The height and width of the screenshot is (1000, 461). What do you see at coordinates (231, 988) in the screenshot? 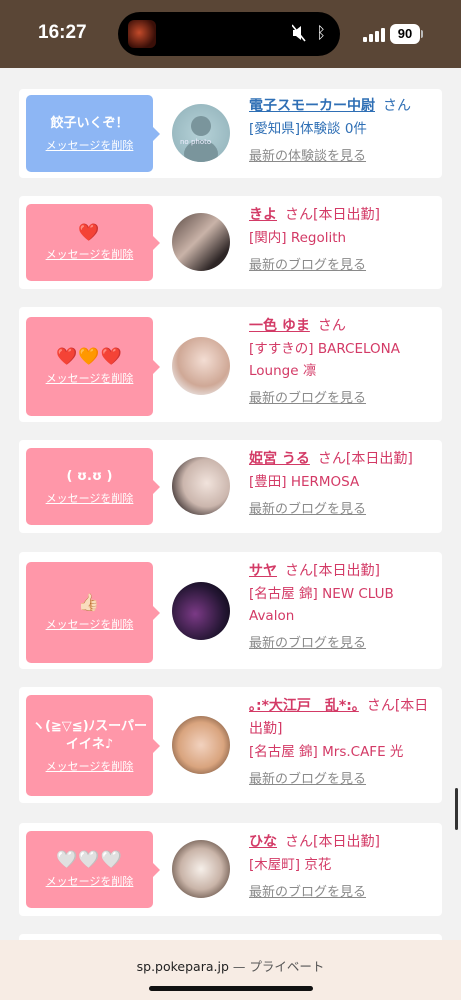
I see `home-indicator` at bounding box center [231, 988].